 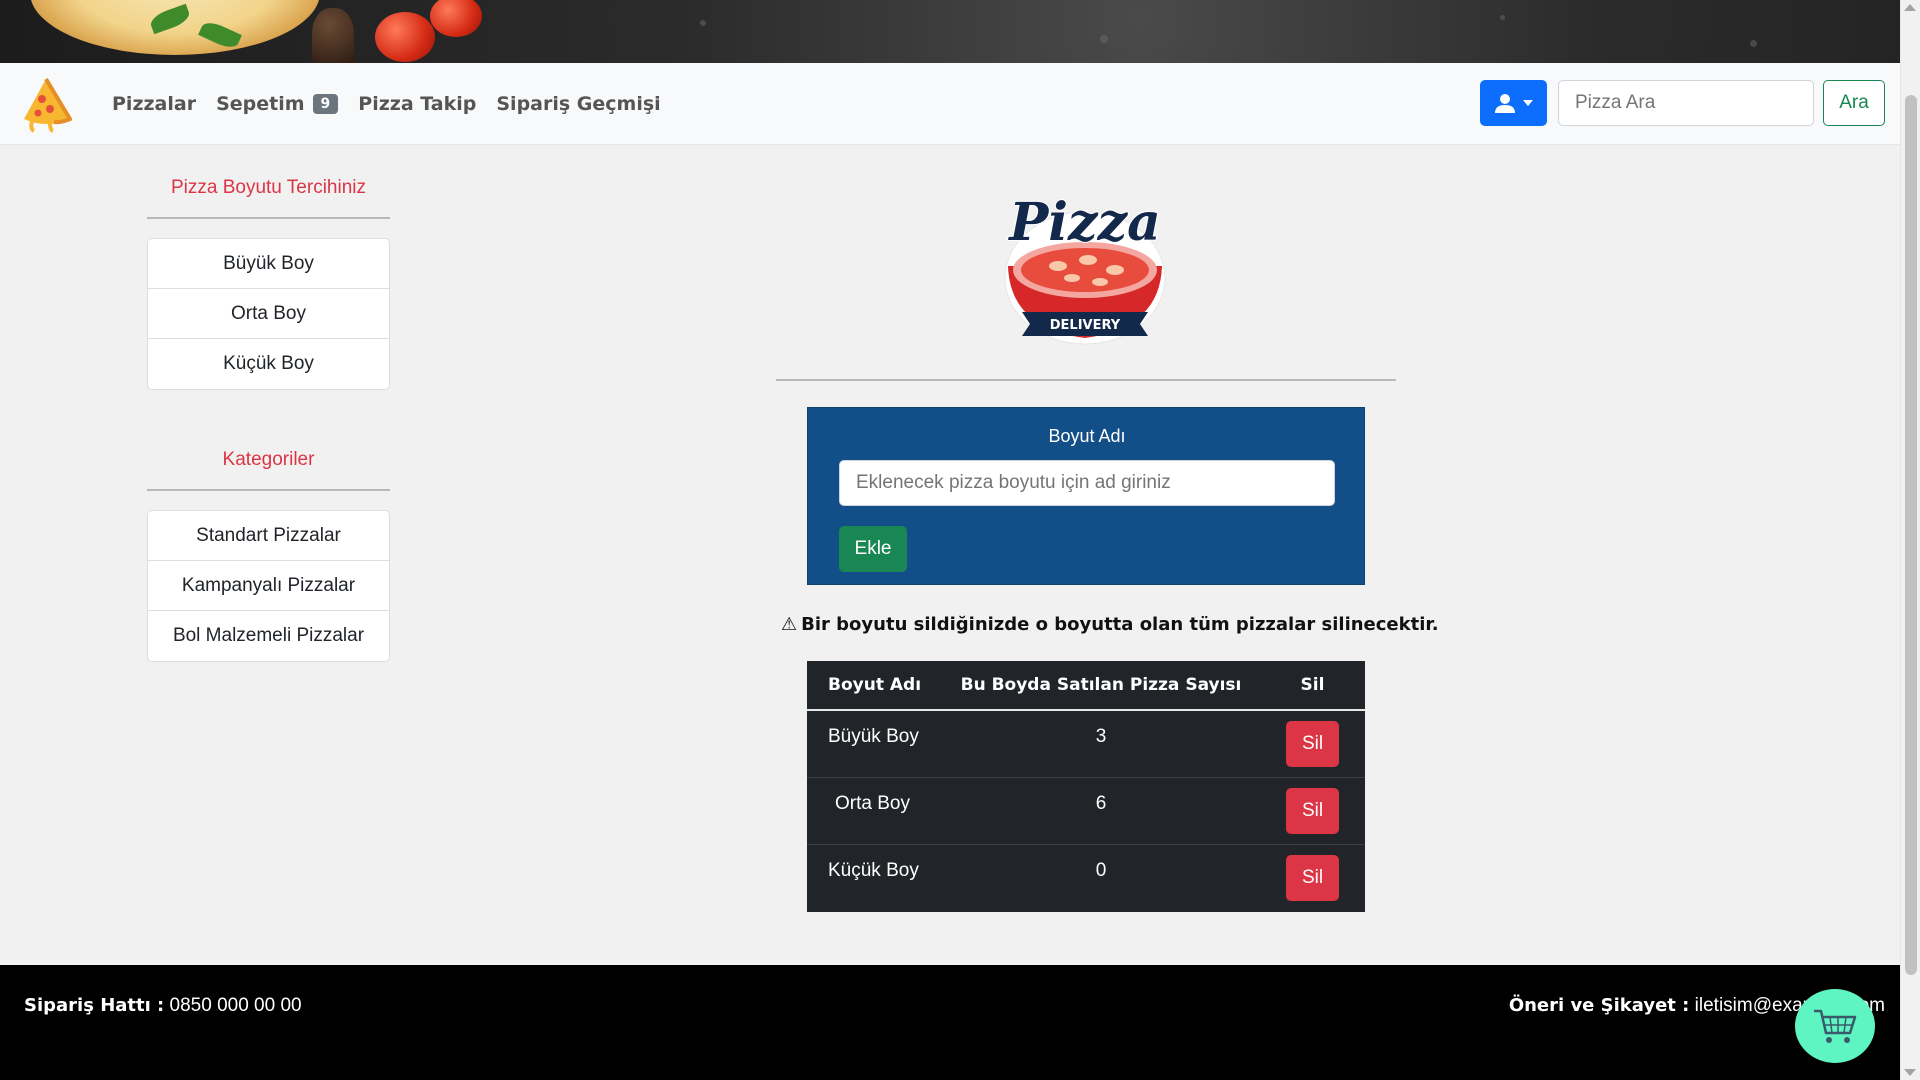 I want to click on size-name-input, so click(x=1087, y=483).